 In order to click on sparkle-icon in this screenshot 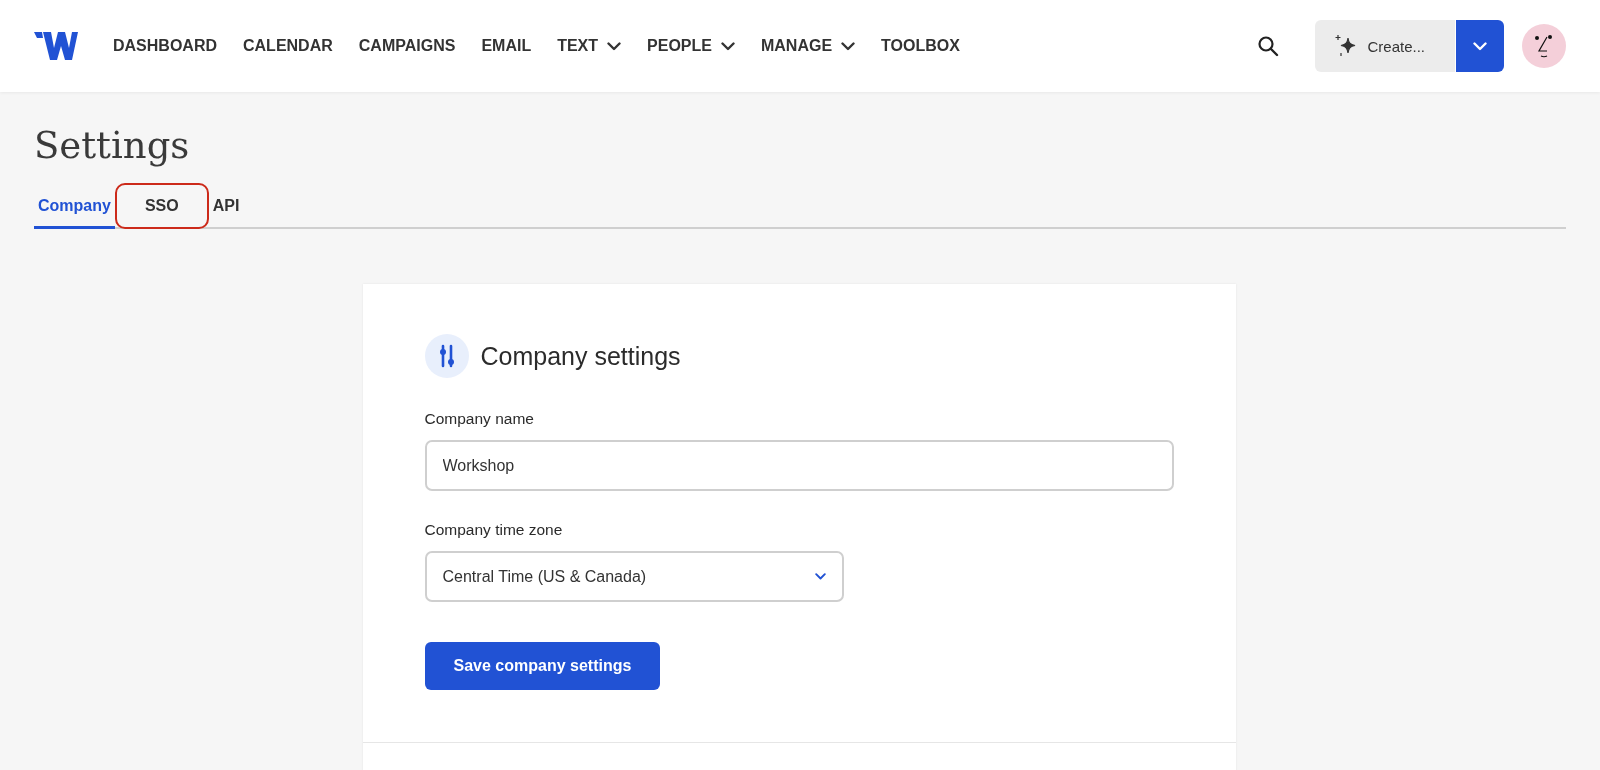, I will do `click(1346, 46)`.